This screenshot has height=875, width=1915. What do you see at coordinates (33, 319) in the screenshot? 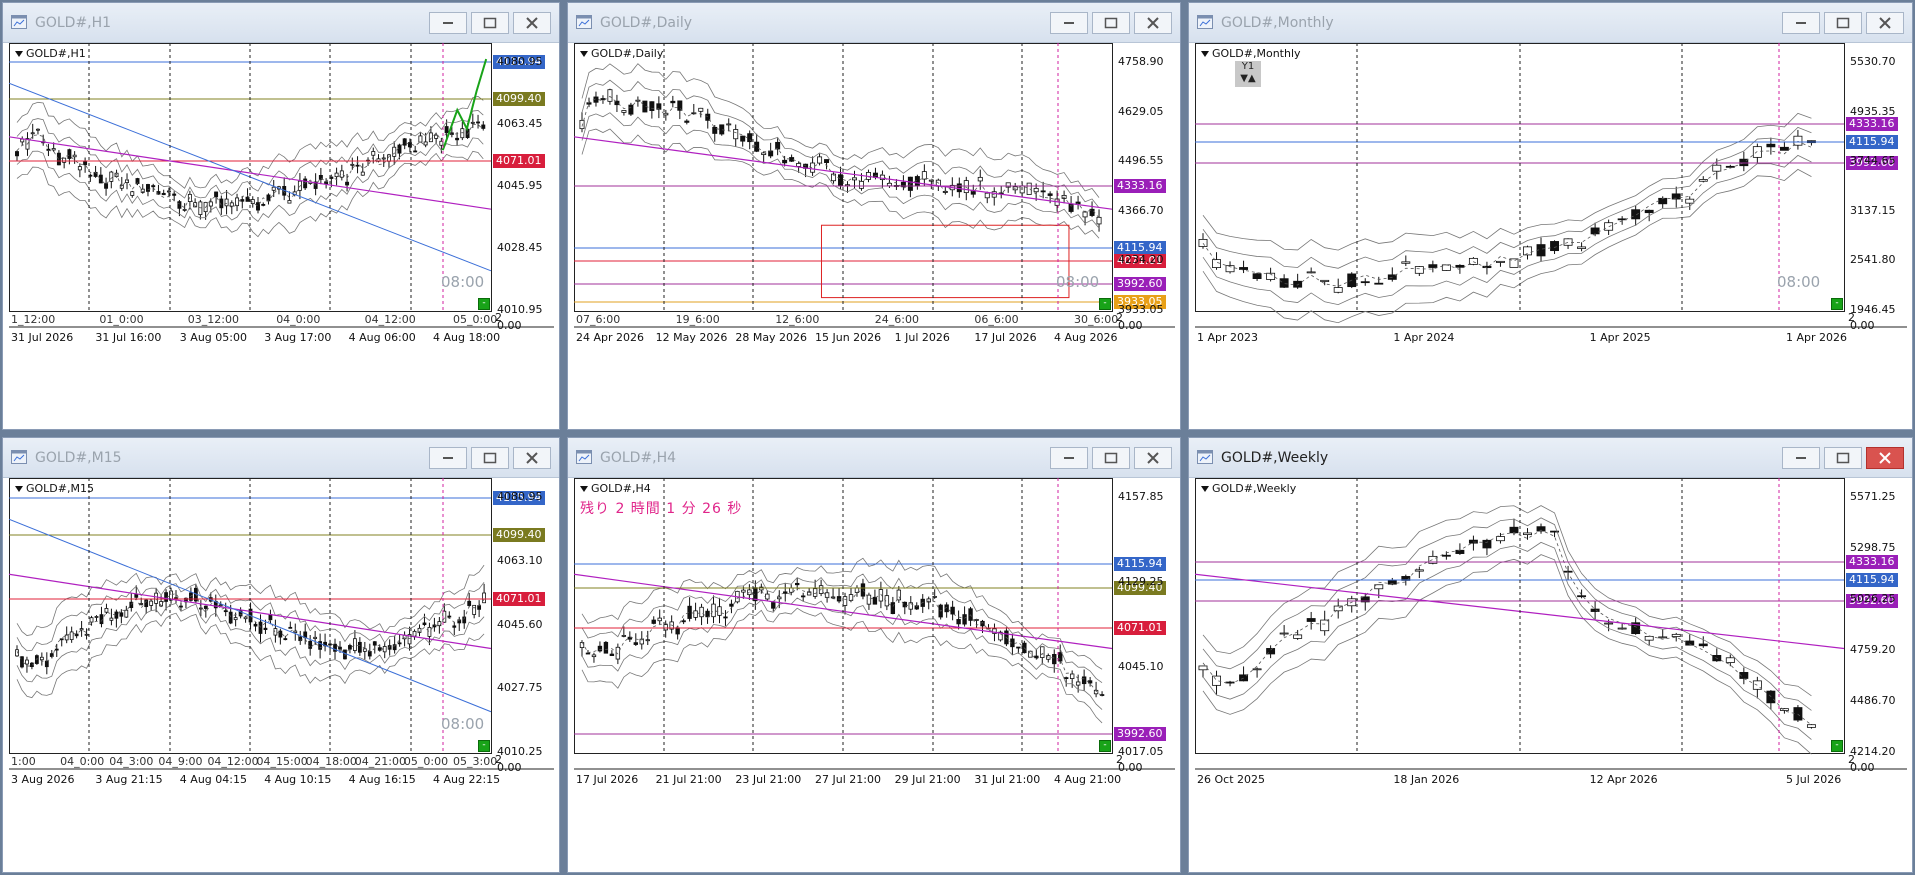
I see `session-tick: 1_12:00` at bounding box center [33, 319].